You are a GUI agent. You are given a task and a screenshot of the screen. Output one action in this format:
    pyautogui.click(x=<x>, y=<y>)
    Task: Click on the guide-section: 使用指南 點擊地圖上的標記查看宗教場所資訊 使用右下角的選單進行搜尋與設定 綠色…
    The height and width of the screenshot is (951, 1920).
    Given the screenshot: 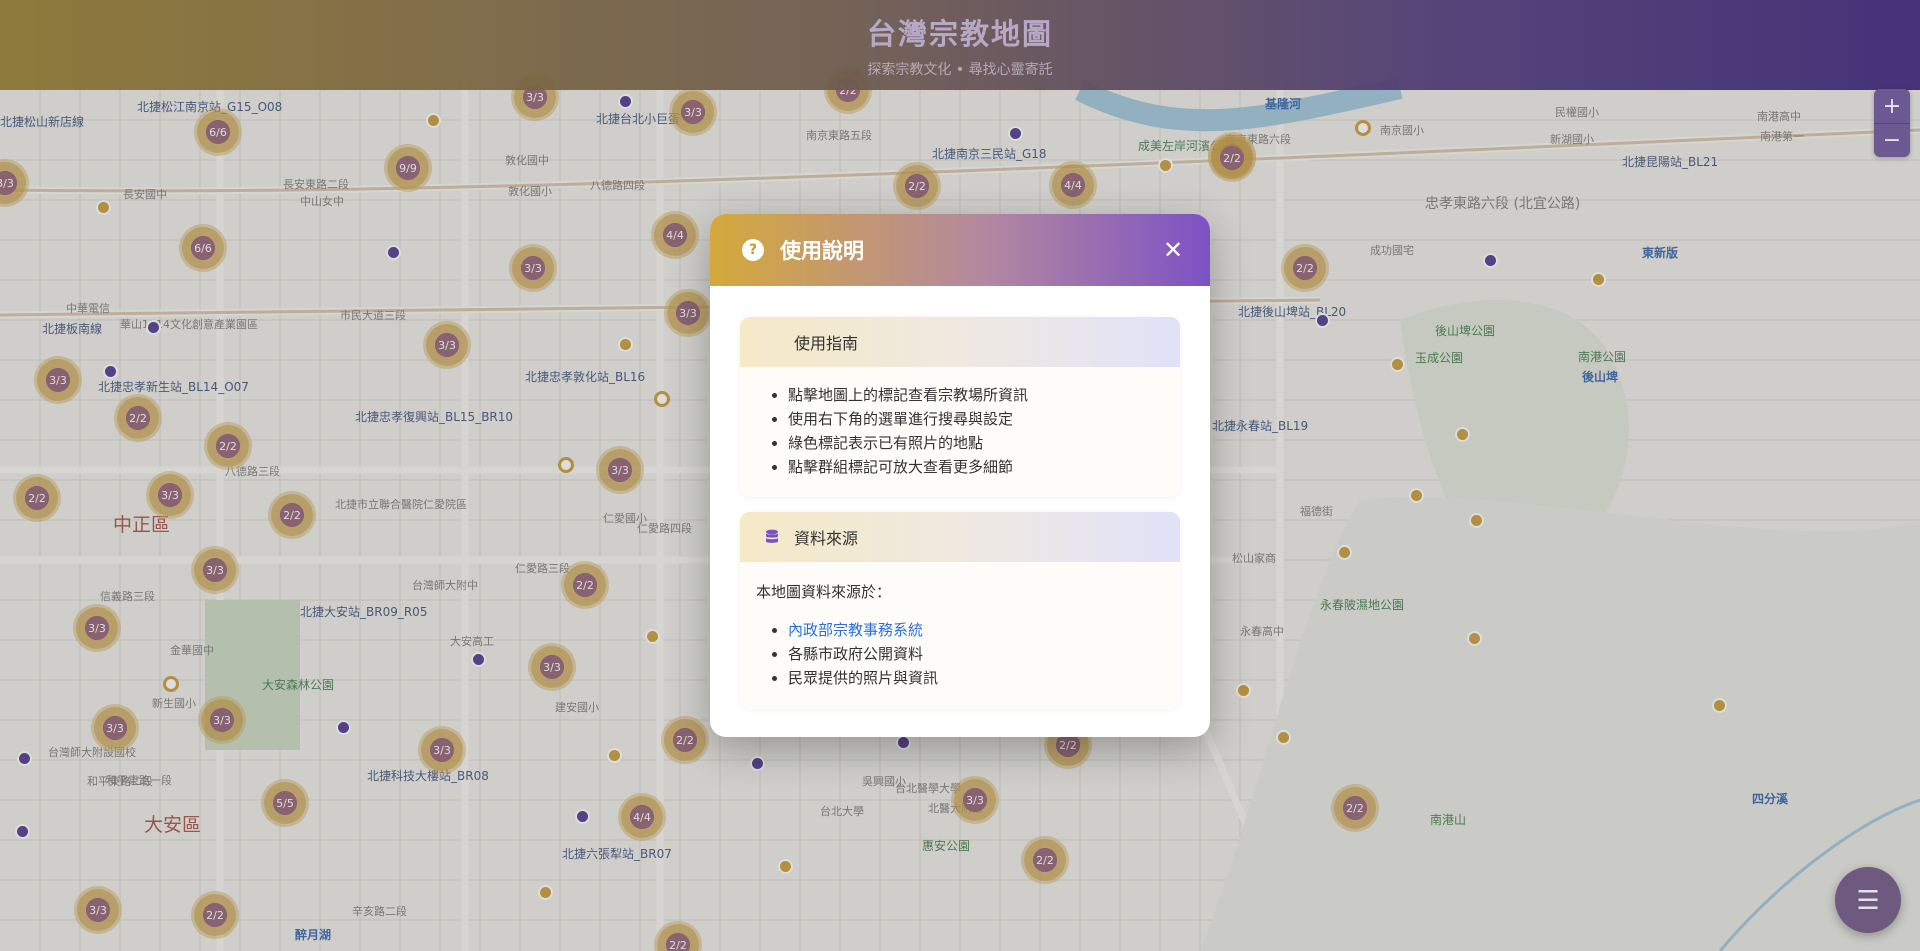 What is the action you would take?
    pyautogui.click(x=960, y=407)
    